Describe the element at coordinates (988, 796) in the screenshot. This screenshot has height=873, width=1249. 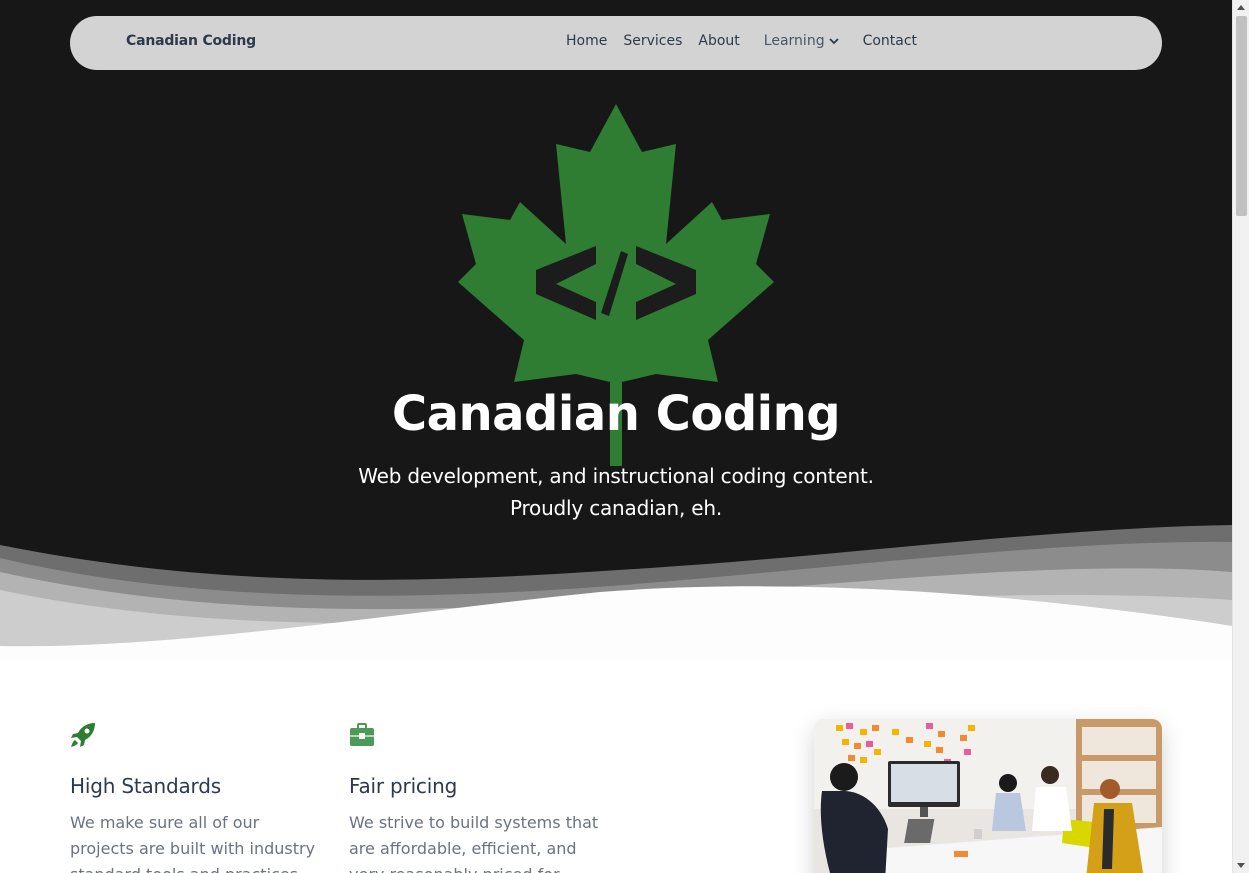
I see `team-meeting-photo` at that location.